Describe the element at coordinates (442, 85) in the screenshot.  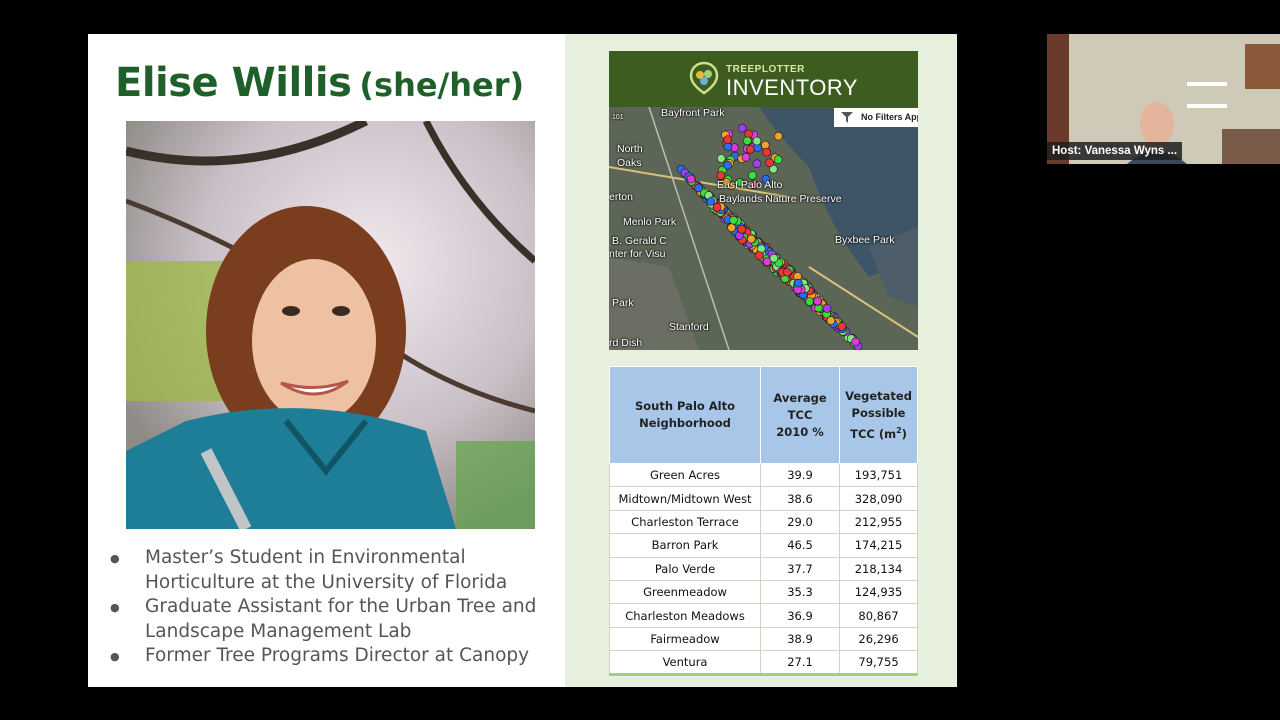
I see `presenter-pronouns: (she/her)` at that location.